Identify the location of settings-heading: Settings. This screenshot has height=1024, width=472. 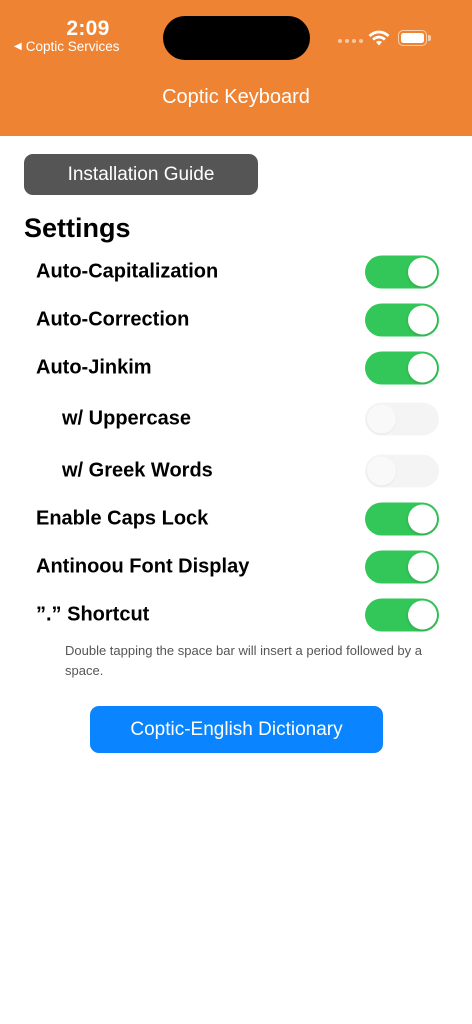
(77, 228).